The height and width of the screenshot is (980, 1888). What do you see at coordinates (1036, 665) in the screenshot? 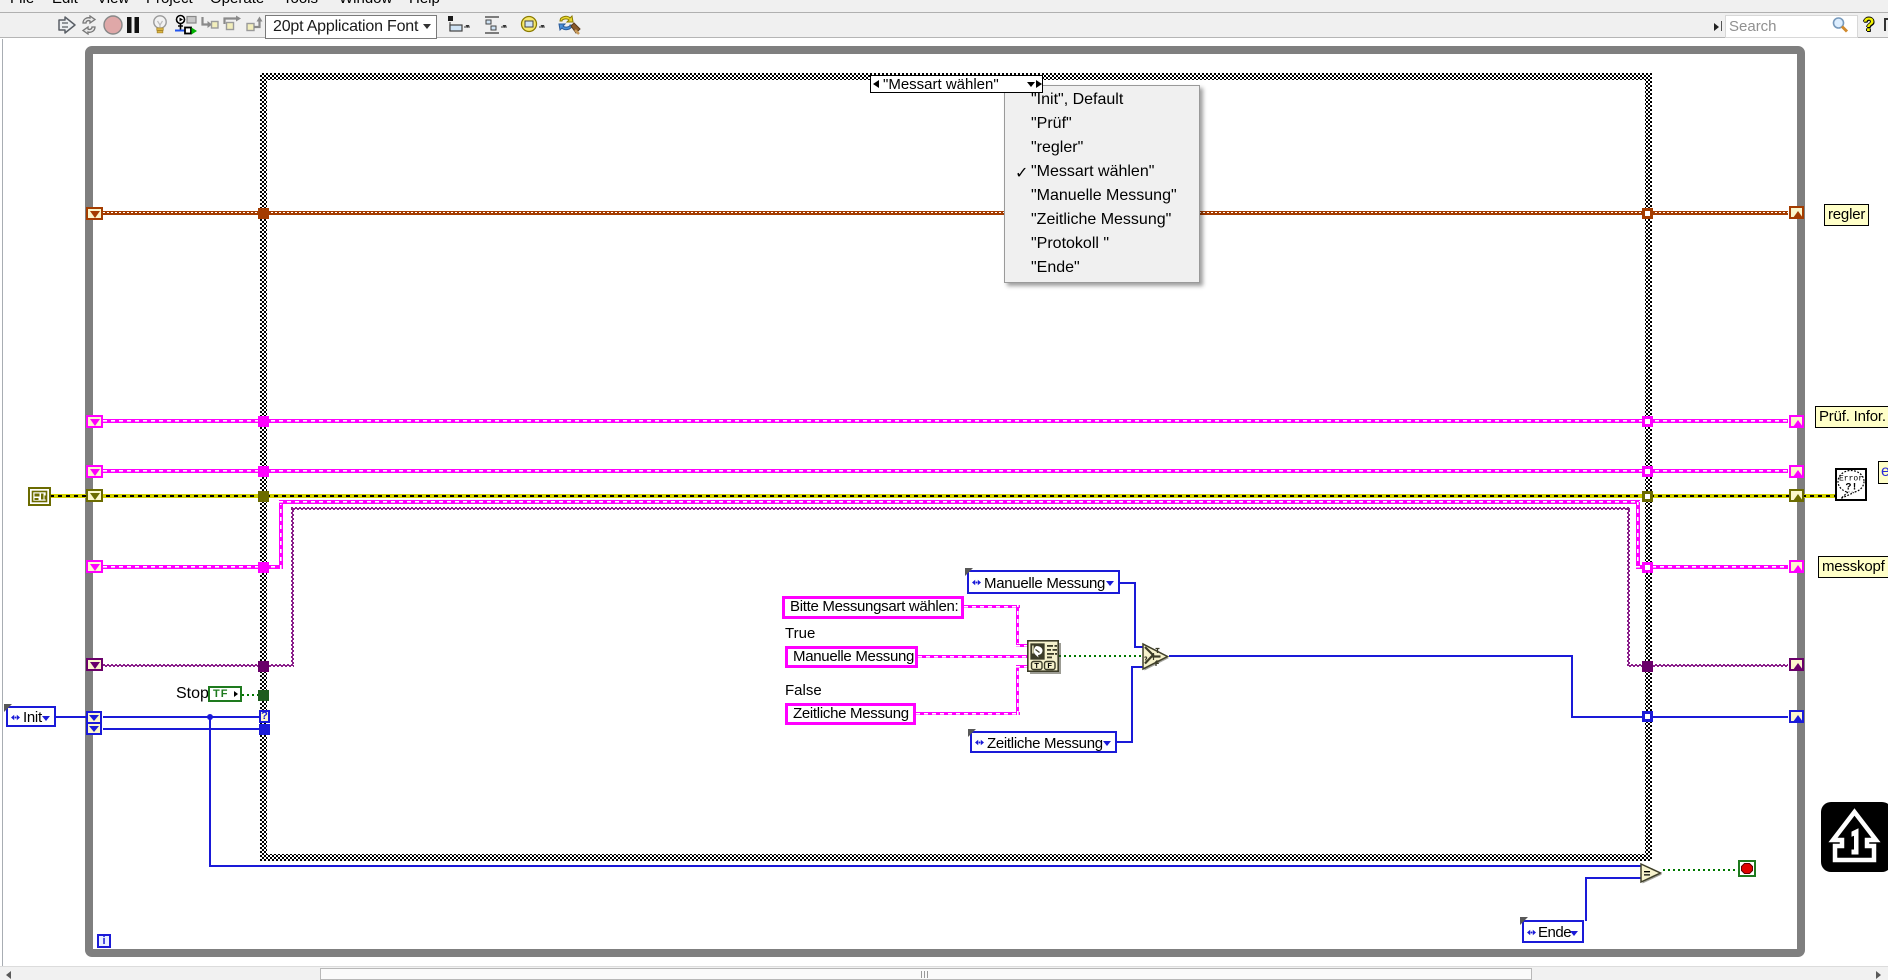
I see `svg-text: T` at bounding box center [1036, 665].